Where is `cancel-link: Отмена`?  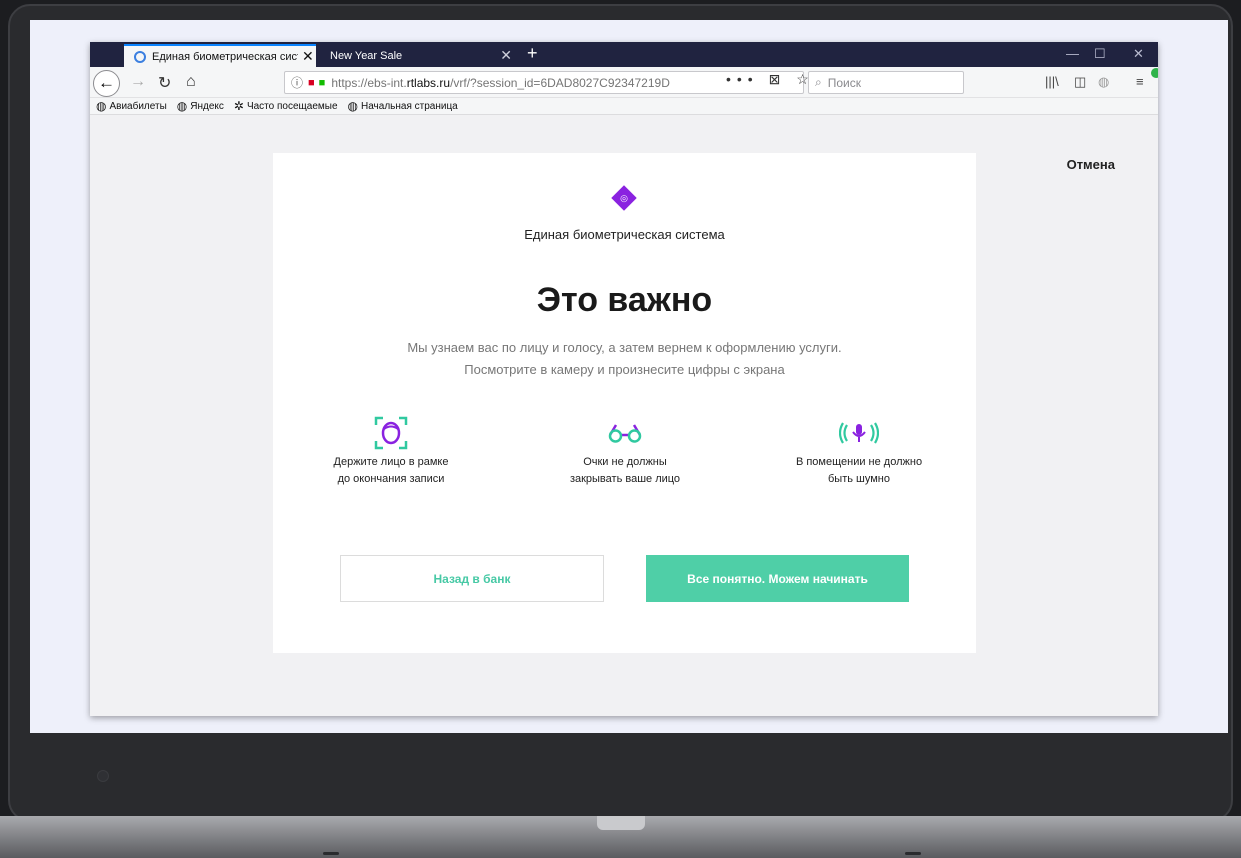 cancel-link: Отмена is located at coordinates (1091, 164).